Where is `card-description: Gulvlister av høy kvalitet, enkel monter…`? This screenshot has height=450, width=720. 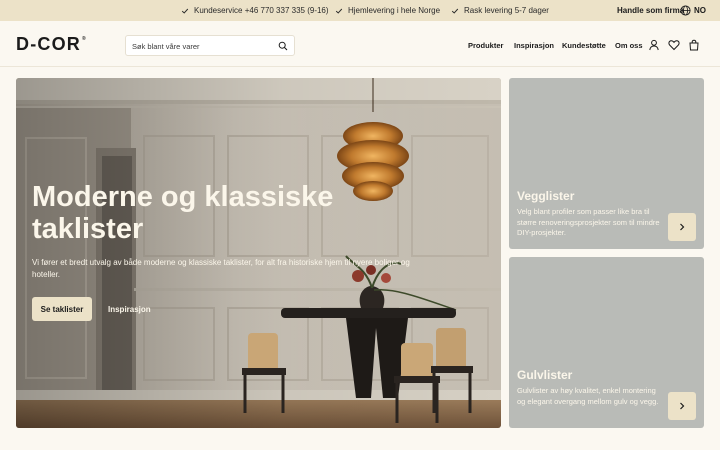
card-description: Gulvlister av høy kvalitet, enkel monter… is located at coordinates (588, 396).